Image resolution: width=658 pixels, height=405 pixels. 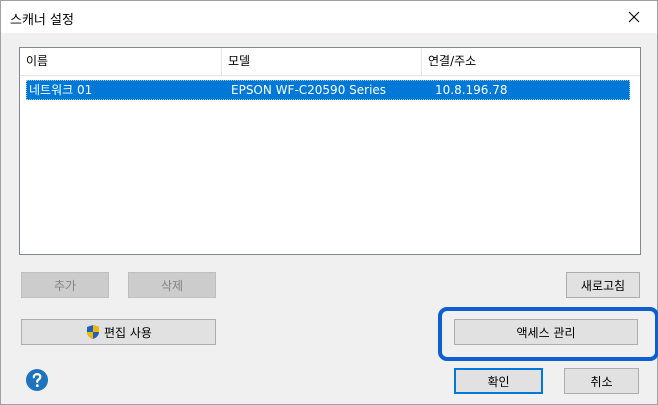 I want to click on column-header-model: 모델, so click(x=322, y=61).